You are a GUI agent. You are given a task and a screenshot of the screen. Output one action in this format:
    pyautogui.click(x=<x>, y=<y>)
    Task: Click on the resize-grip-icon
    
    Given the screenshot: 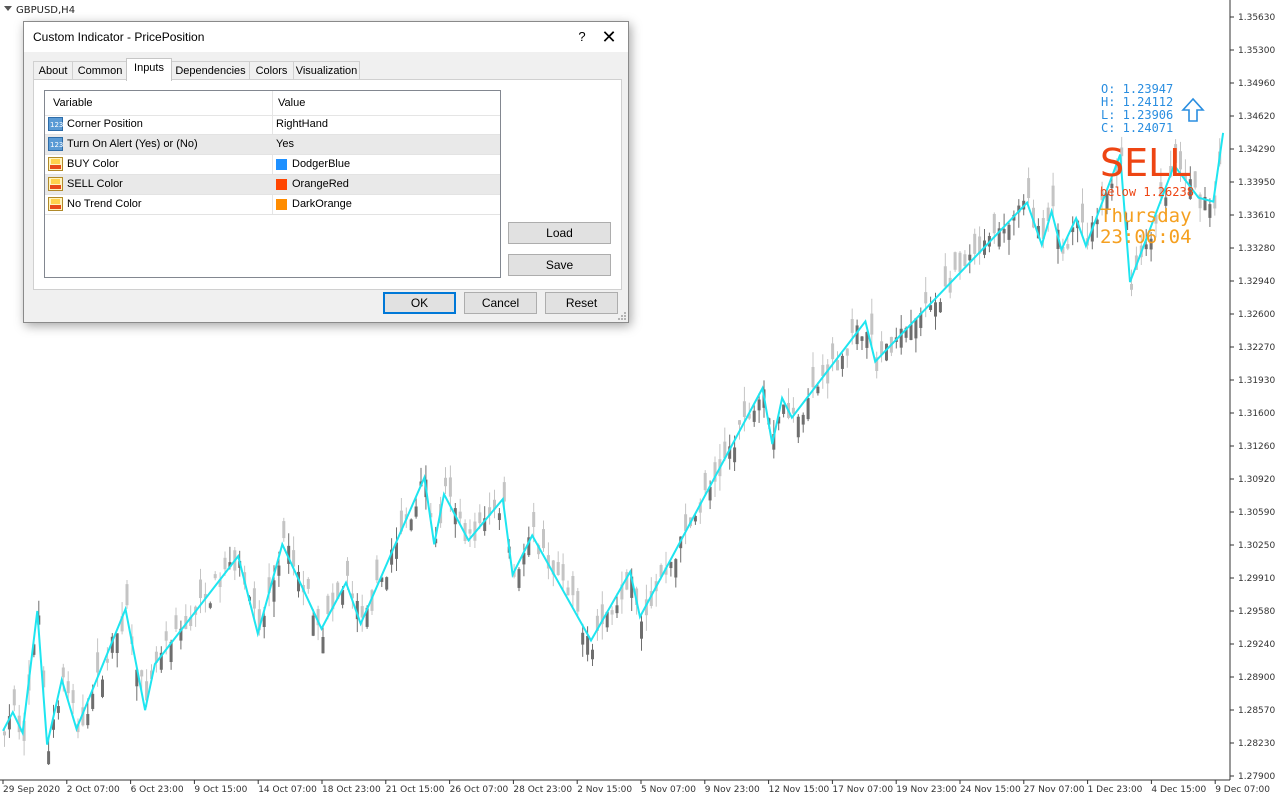 What is the action you would take?
    pyautogui.click(x=622, y=316)
    